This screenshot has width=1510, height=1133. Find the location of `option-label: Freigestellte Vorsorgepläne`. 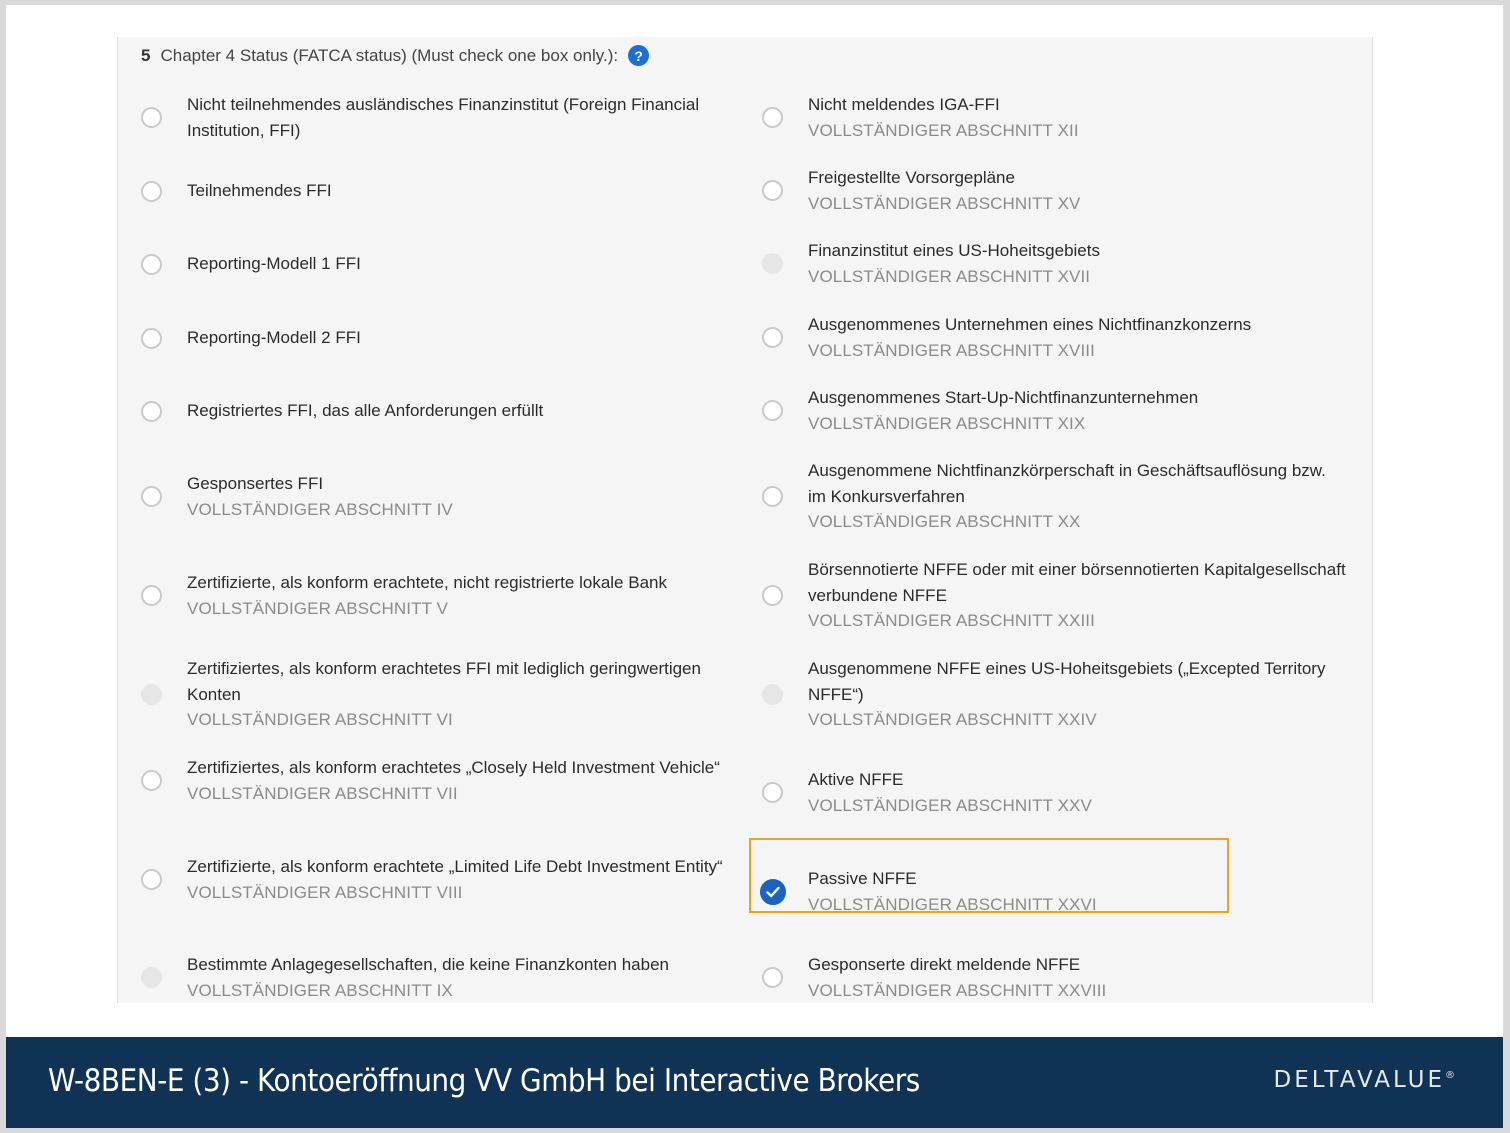

option-label: Freigestellte Vorsorgepläne is located at coordinates (911, 177).